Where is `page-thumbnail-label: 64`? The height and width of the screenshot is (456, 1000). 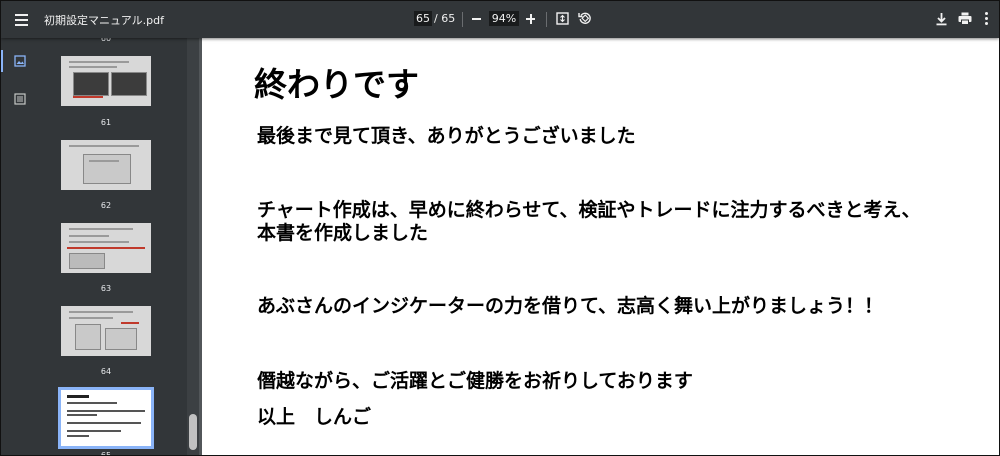
page-thumbnail-label: 64 is located at coordinates (106, 371).